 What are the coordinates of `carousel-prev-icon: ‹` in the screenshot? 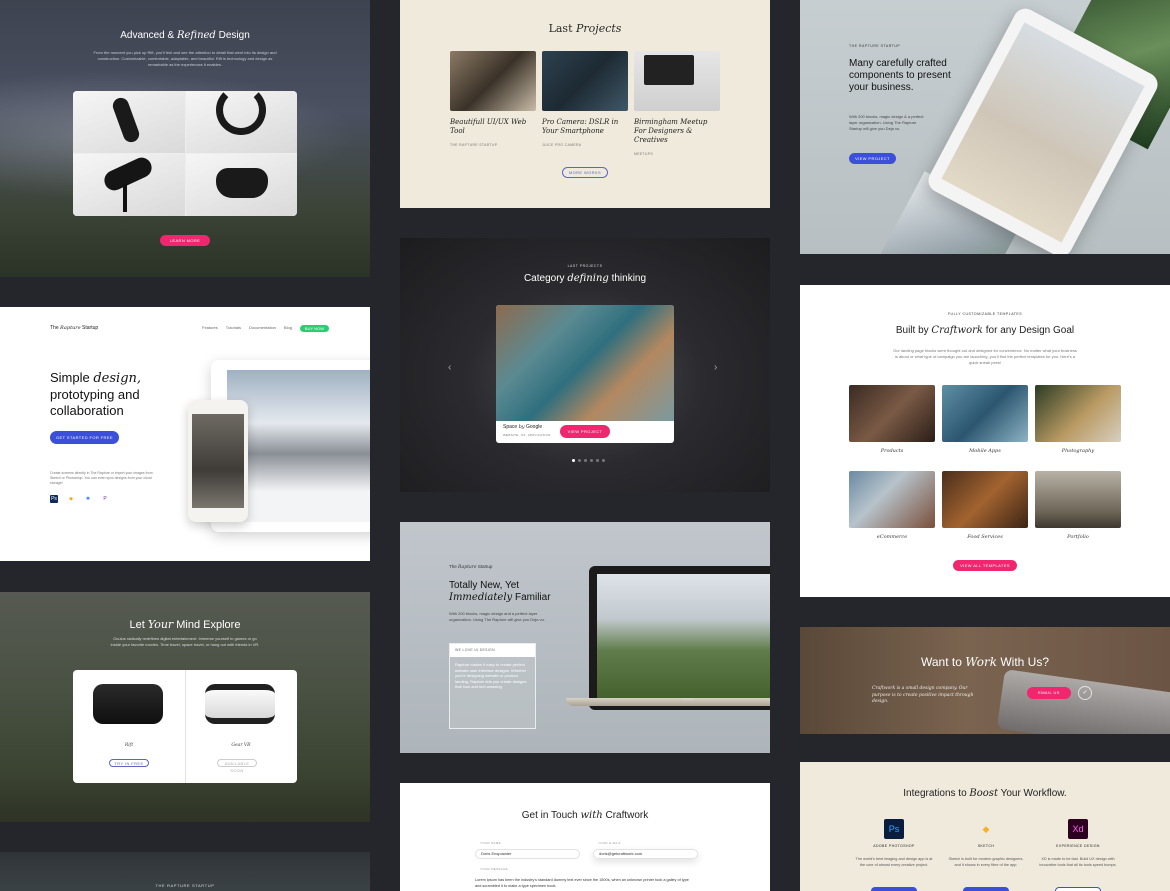 It's located at (449, 367).